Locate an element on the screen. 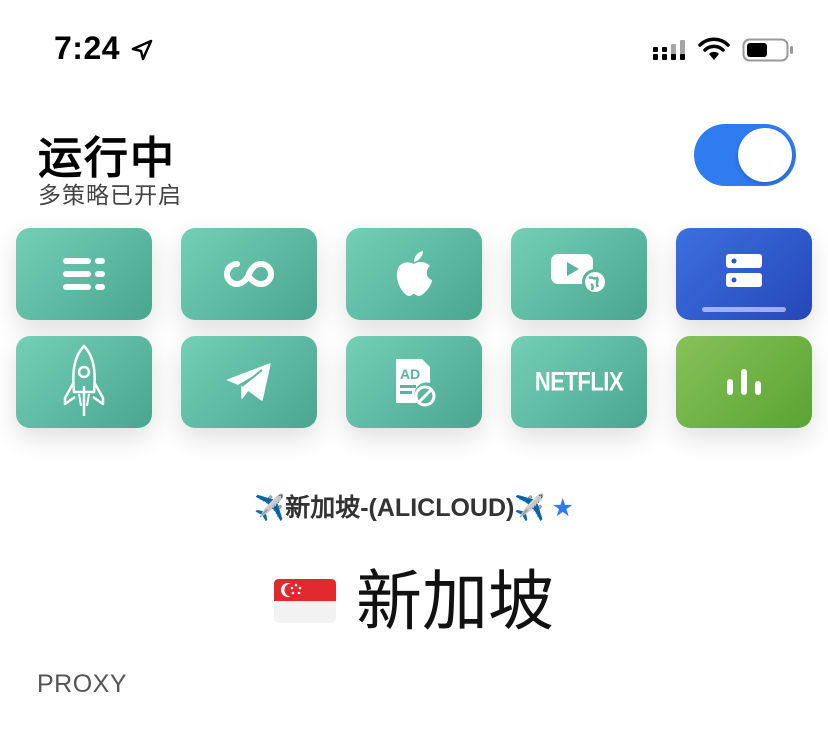  tile-infinity-policy is located at coordinates (249, 274).